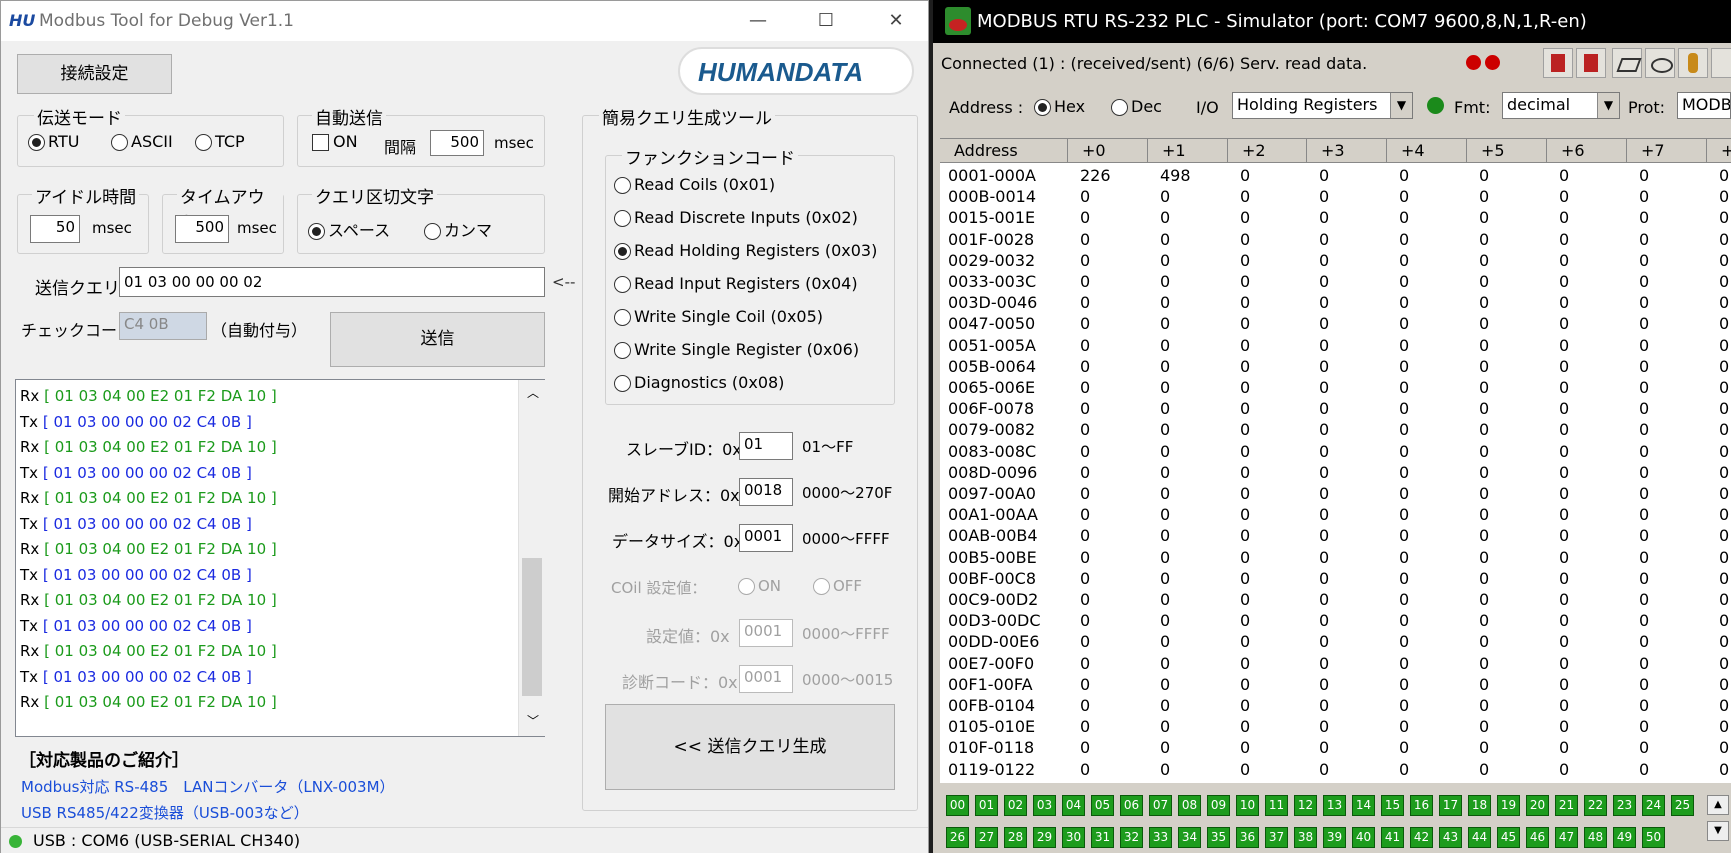 The height and width of the screenshot is (853, 1731). Describe the element at coordinates (1160, 837) in the screenshot. I see `register-page-button: 33` at that location.